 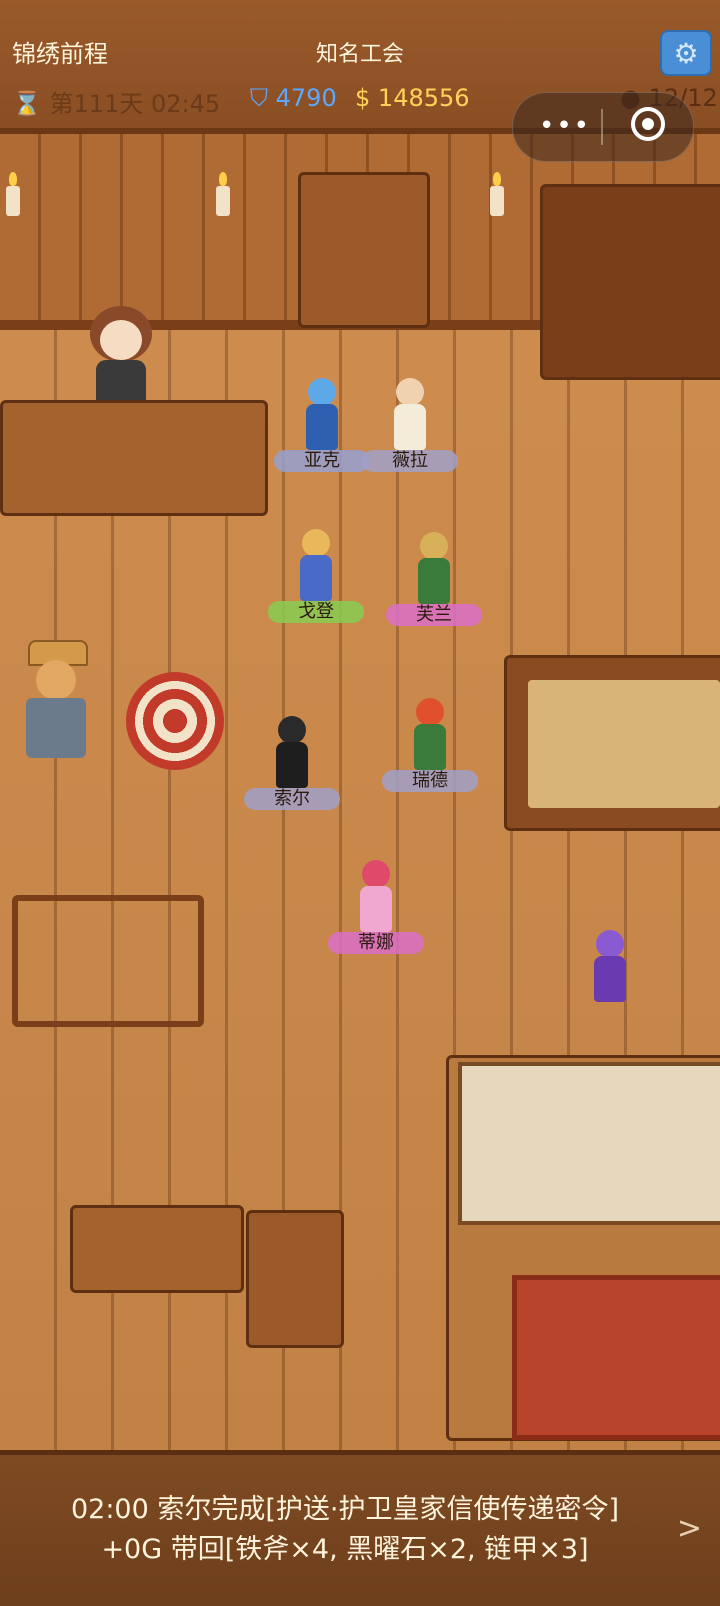 What do you see at coordinates (376, 943) in the screenshot?
I see `hero-name: 蒂娜` at bounding box center [376, 943].